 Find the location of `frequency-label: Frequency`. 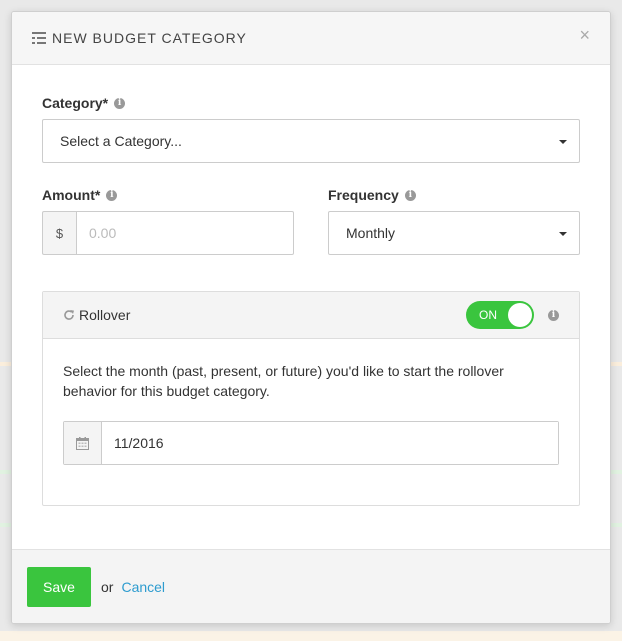

frequency-label: Frequency is located at coordinates (363, 195).